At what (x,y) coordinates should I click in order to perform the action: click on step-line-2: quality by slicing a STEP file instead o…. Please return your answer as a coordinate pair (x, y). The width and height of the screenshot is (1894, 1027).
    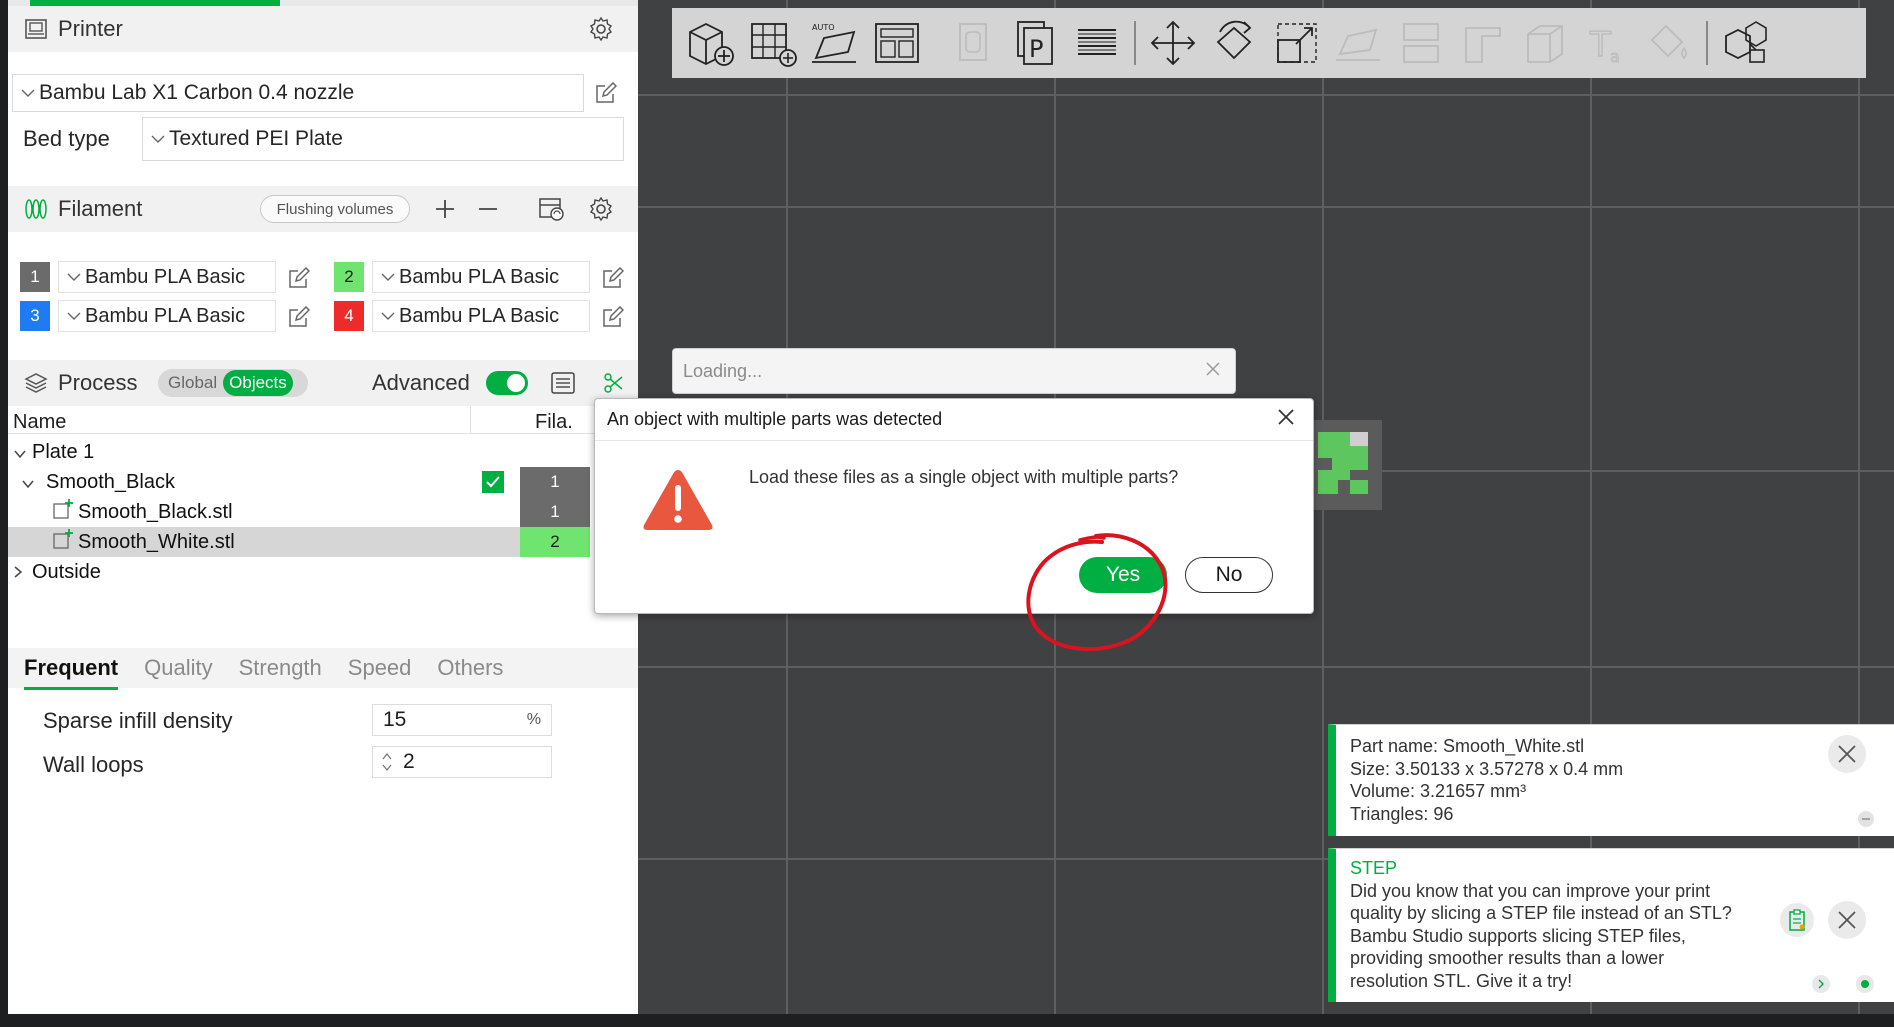
    Looking at the image, I should click on (1541, 913).